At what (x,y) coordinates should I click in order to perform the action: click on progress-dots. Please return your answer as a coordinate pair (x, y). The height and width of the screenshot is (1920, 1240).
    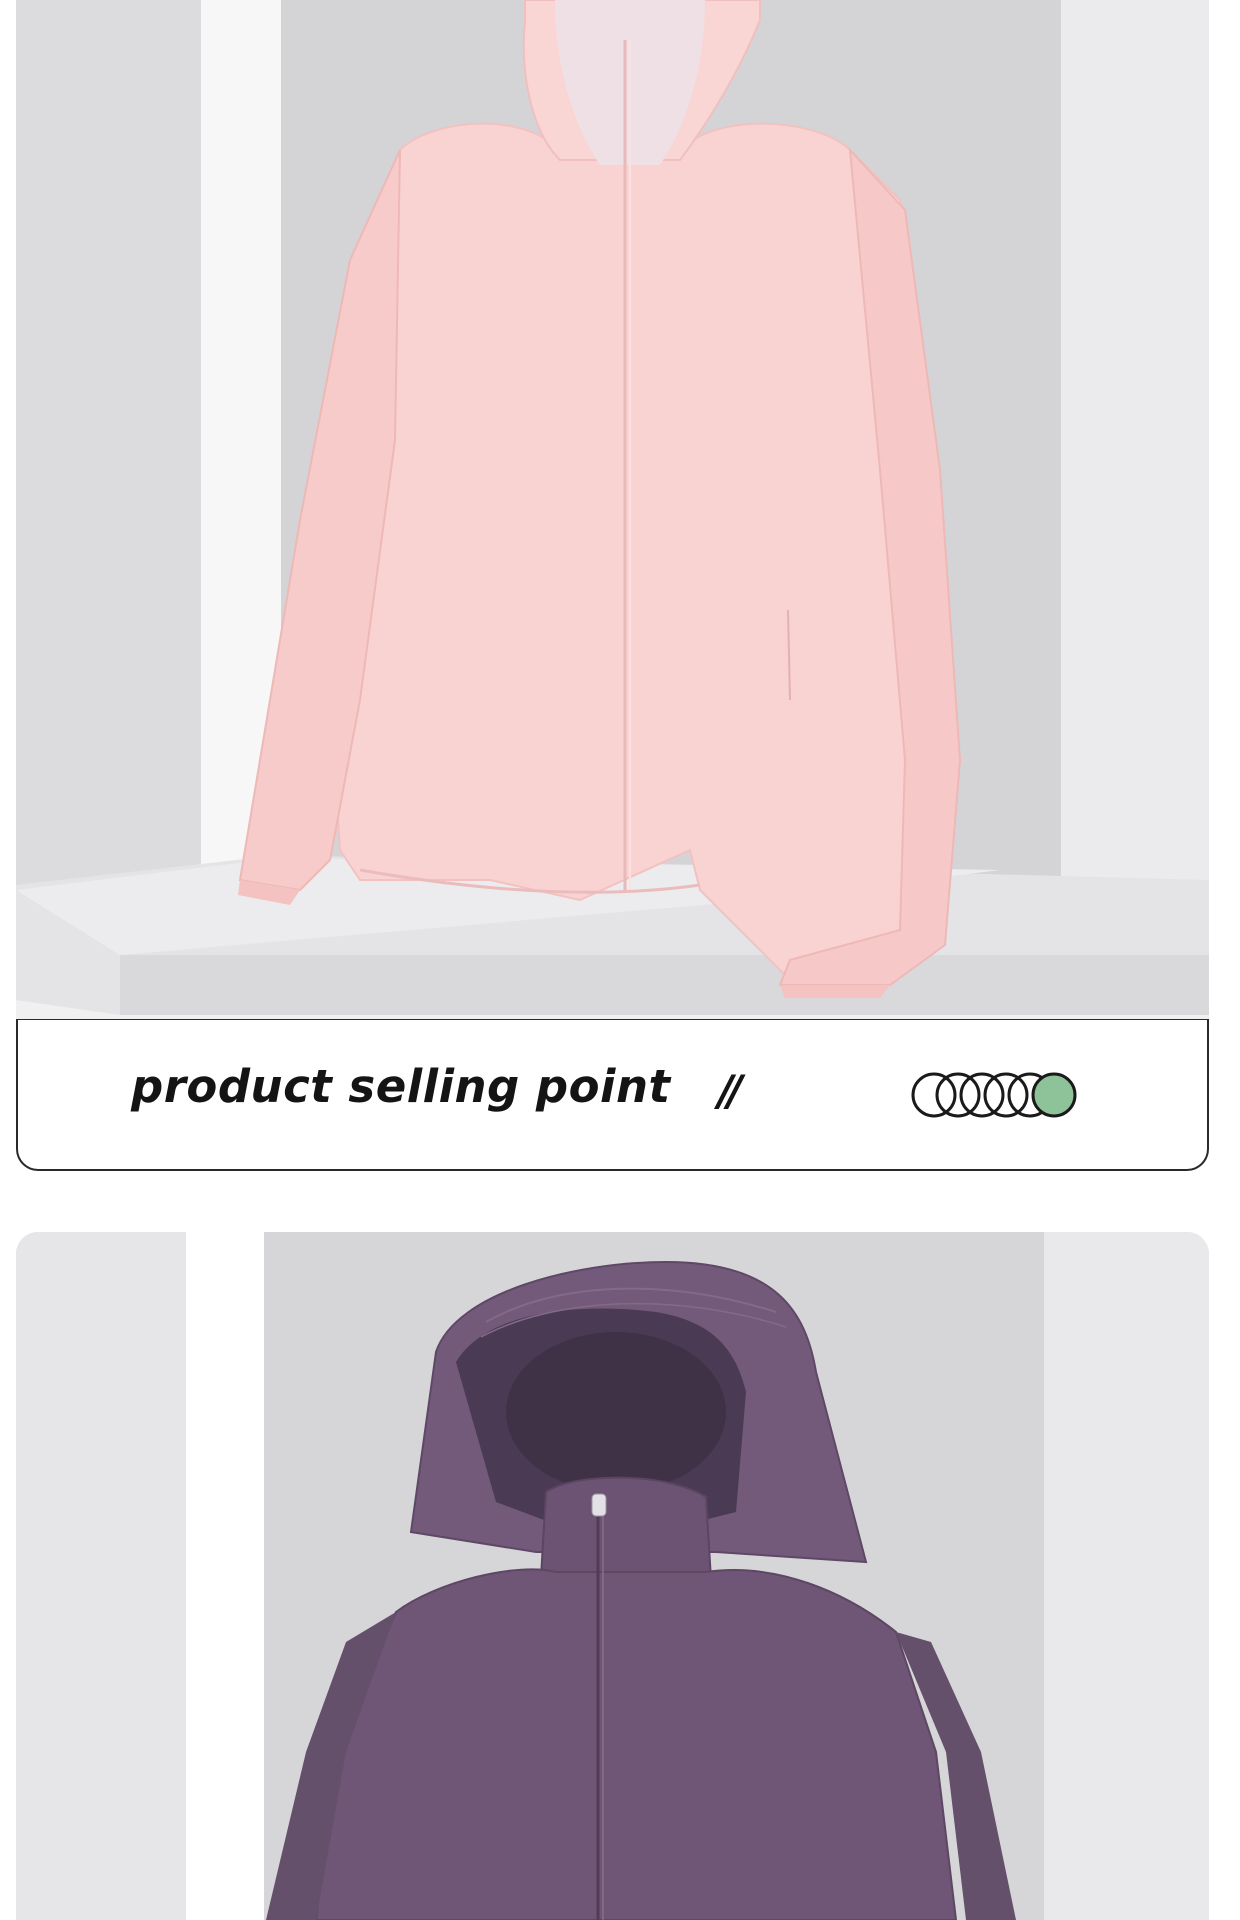
    Looking at the image, I should click on (1010, 1095).